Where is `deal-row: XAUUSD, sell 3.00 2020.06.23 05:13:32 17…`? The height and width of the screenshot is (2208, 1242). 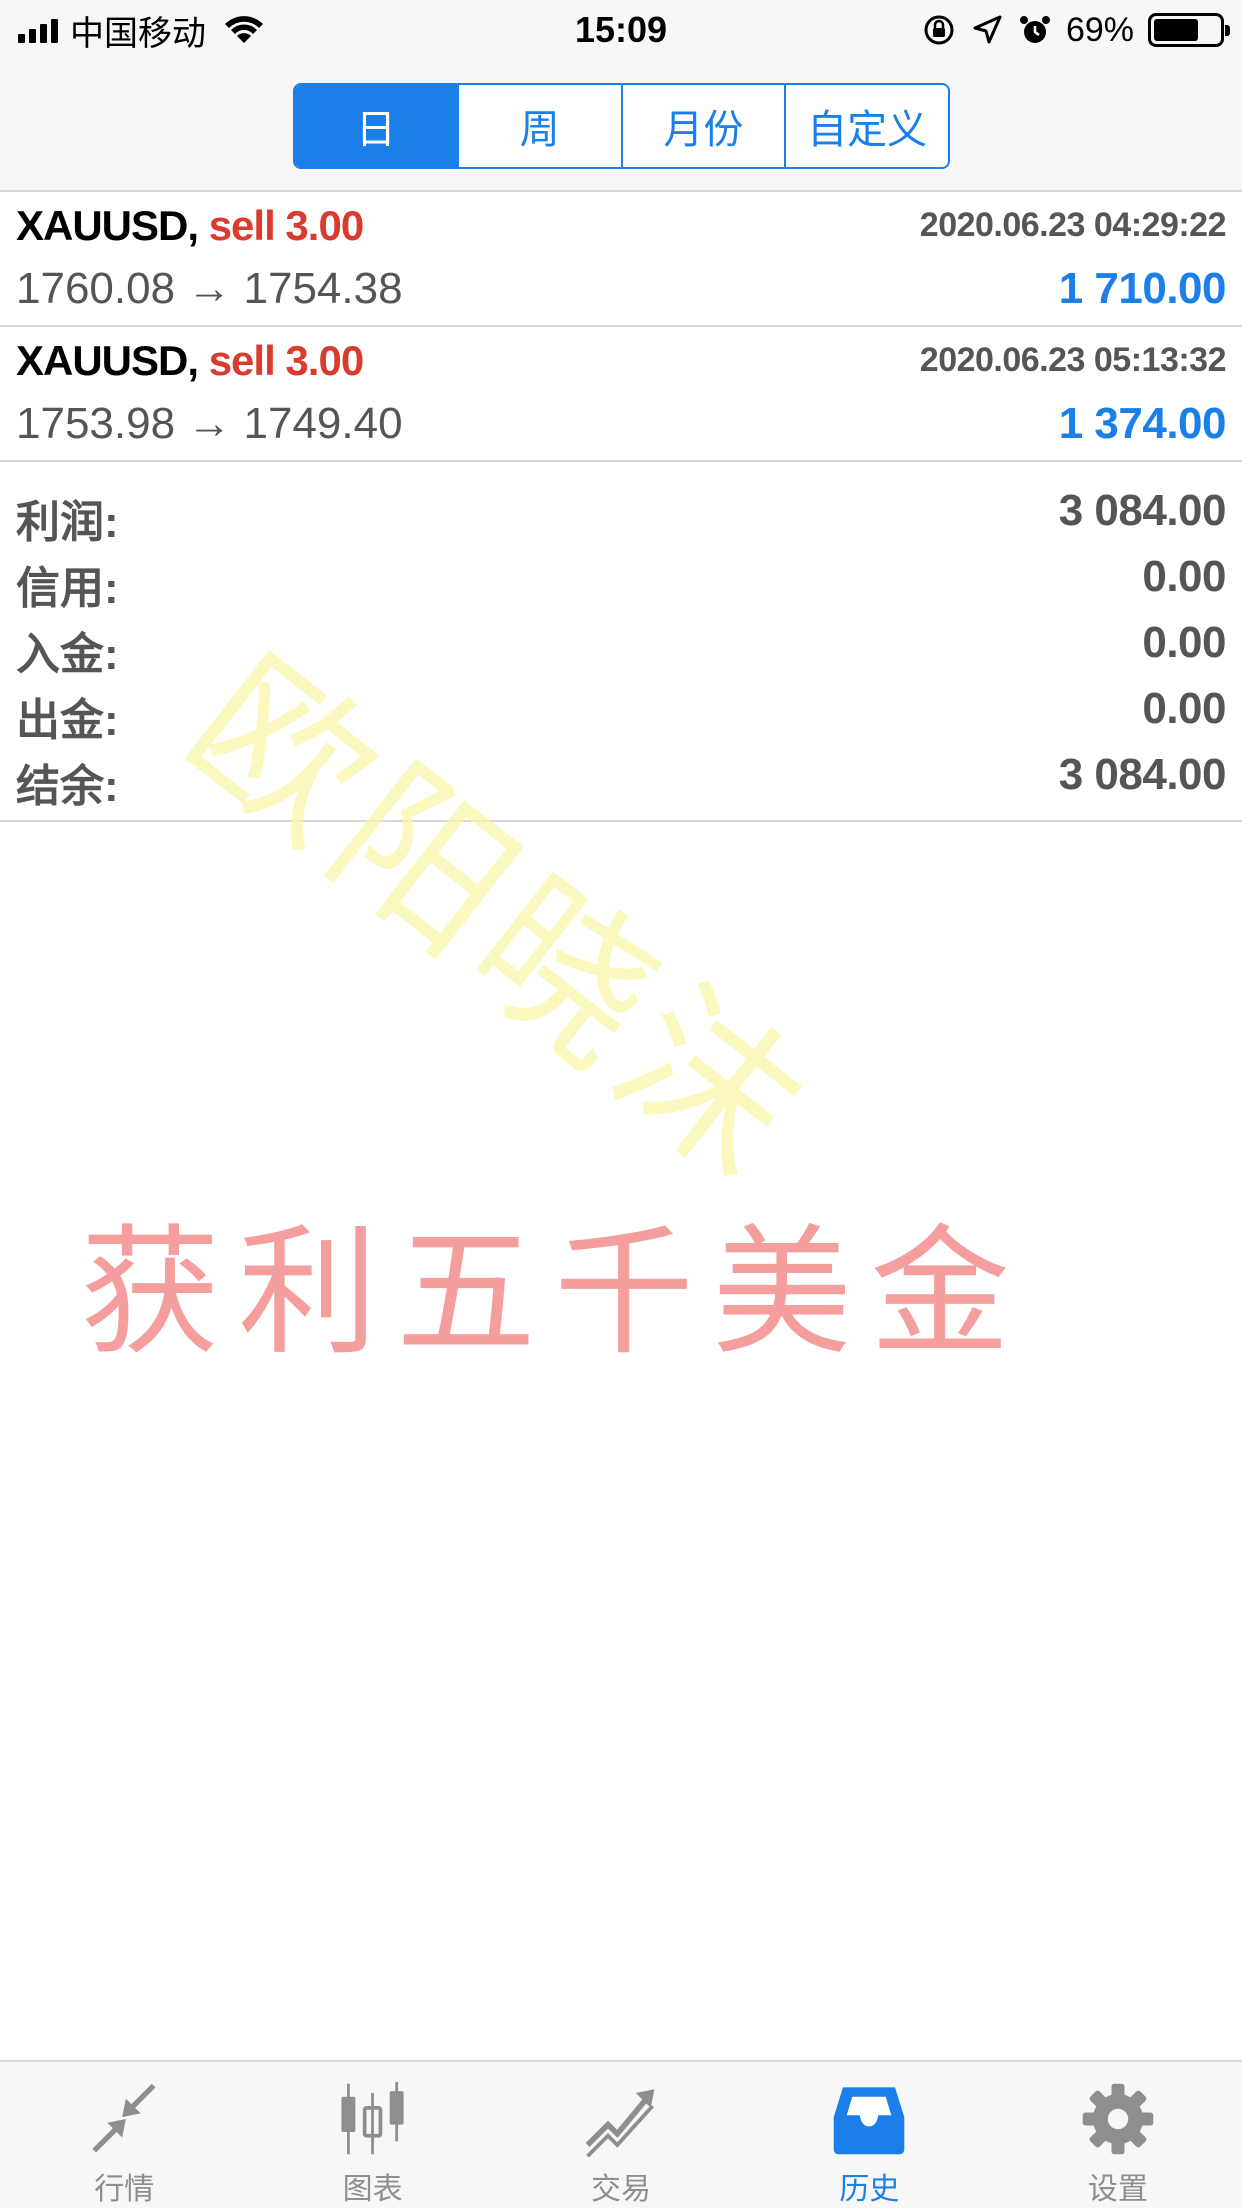
deal-row: XAUUSD, sell 3.00 2020.06.23 05:13:32 17… is located at coordinates (621, 394).